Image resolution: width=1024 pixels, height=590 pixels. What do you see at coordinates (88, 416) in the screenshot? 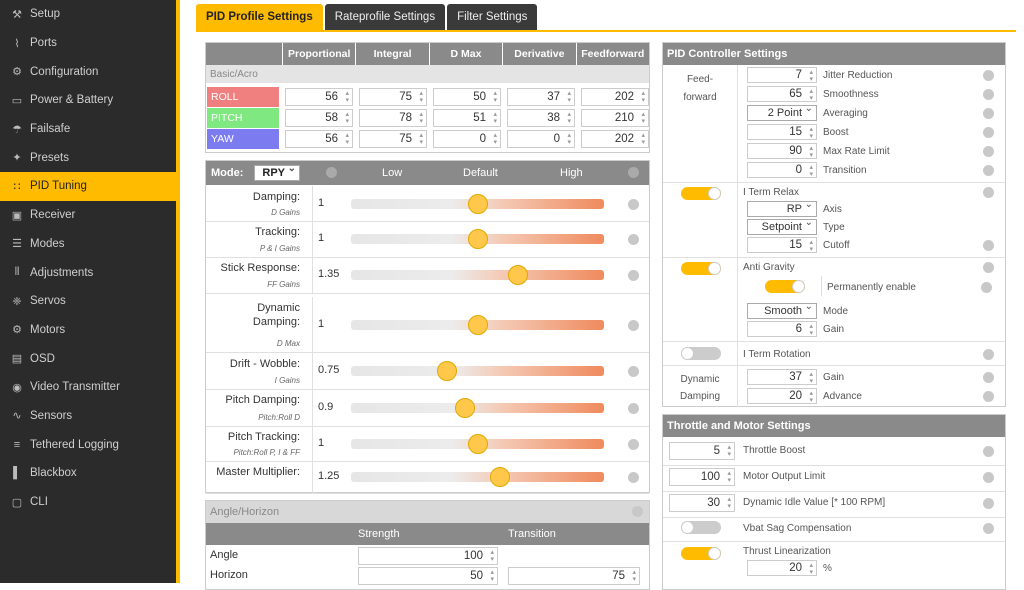
I see `sidebar-item-sensors: ∿ Sensors` at bounding box center [88, 416].